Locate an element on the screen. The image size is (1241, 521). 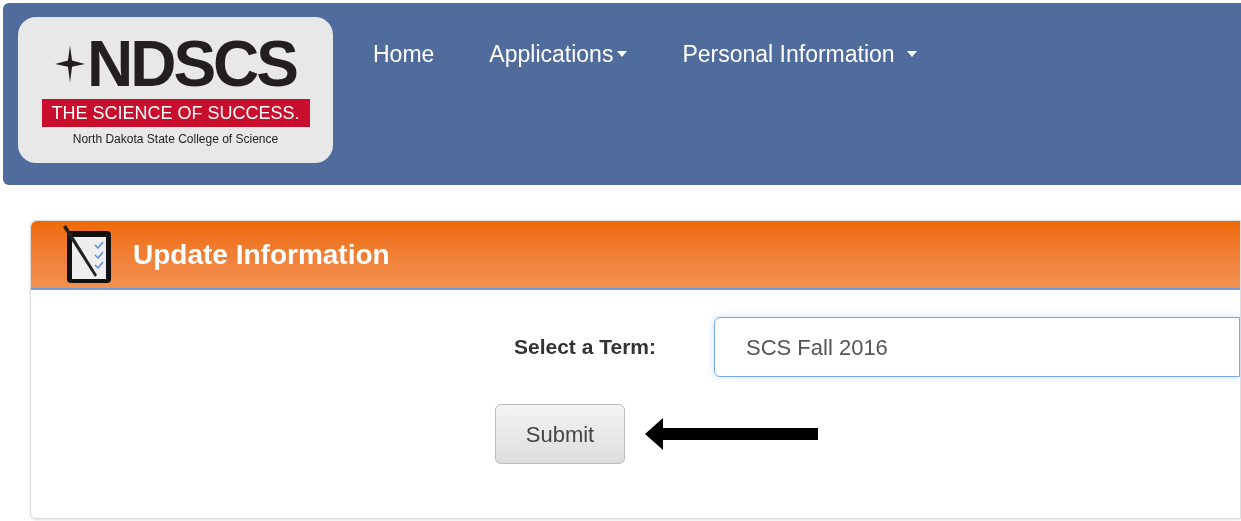
nav-link: Personal Information is located at coordinates (799, 54).